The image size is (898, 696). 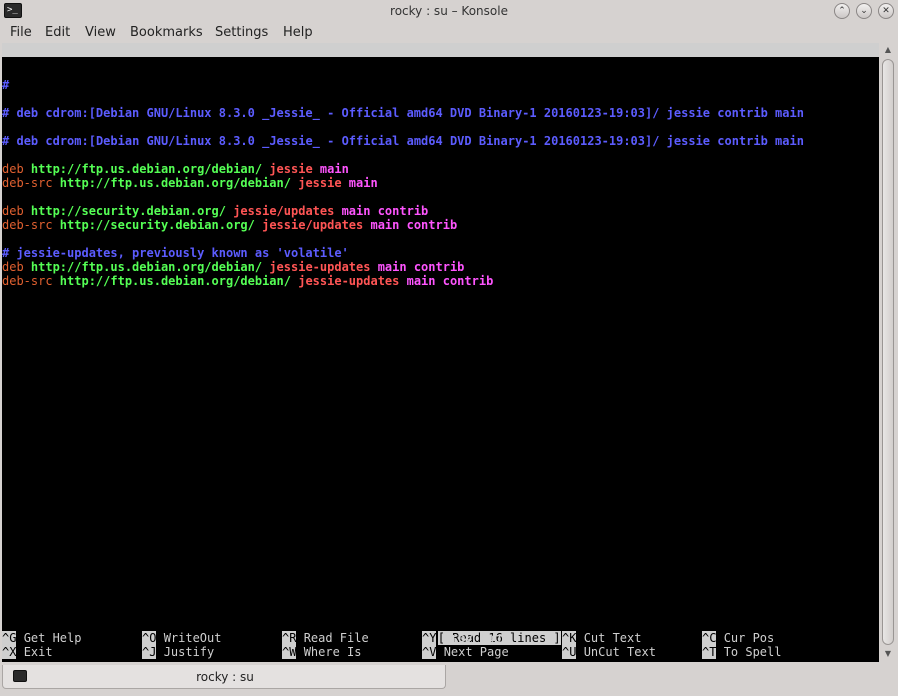 I want to click on shortcut-read-file: ^R Read File, so click(x=325, y=638).